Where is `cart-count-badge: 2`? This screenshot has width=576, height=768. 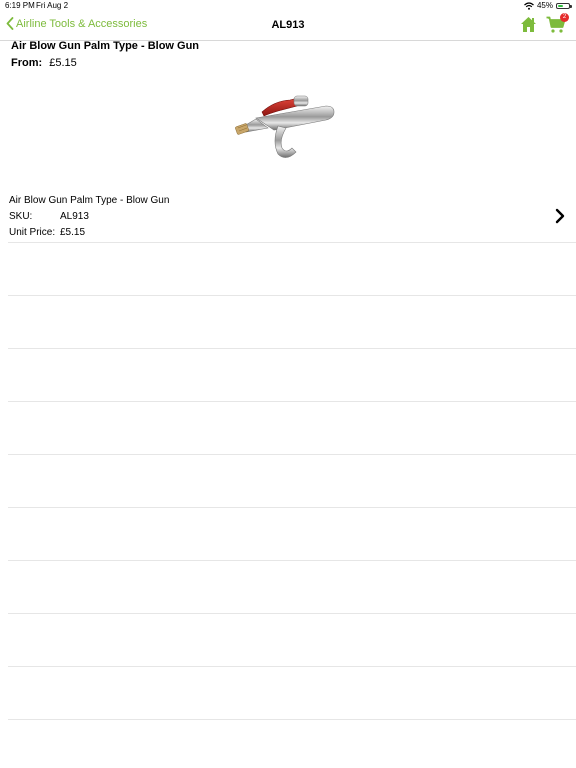 cart-count-badge: 2 is located at coordinates (564, 17).